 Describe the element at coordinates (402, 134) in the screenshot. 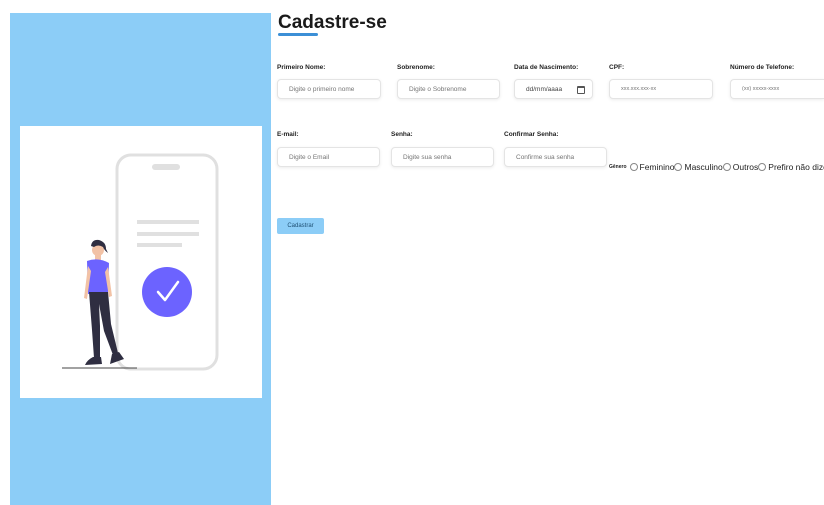

I see `password-label: Senha:` at that location.